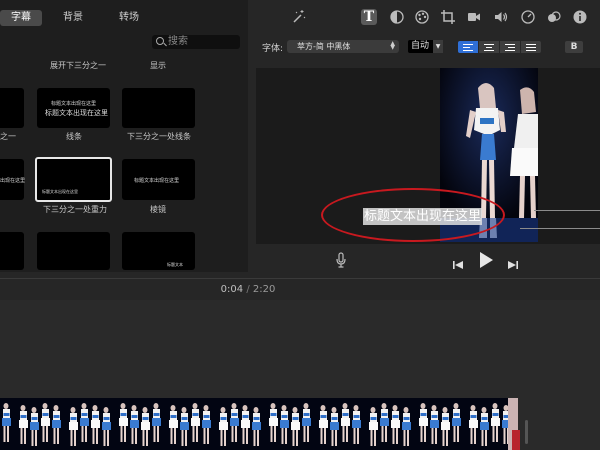 Image resolution: width=600 pixels, height=450 pixels. Describe the element at coordinates (422, 17) in the screenshot. I see `palette-icon` at that location.